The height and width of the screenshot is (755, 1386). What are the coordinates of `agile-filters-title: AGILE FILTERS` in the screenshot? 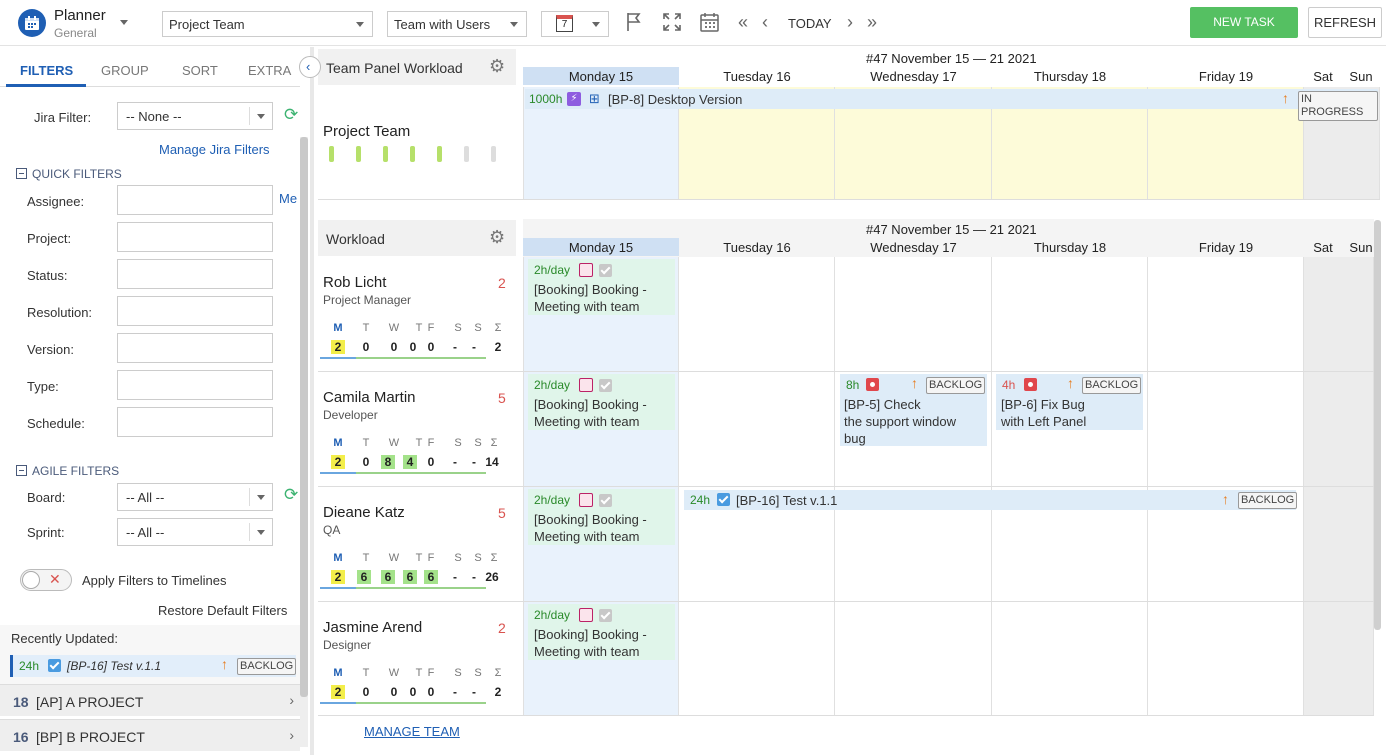 It's located at (76, 471).